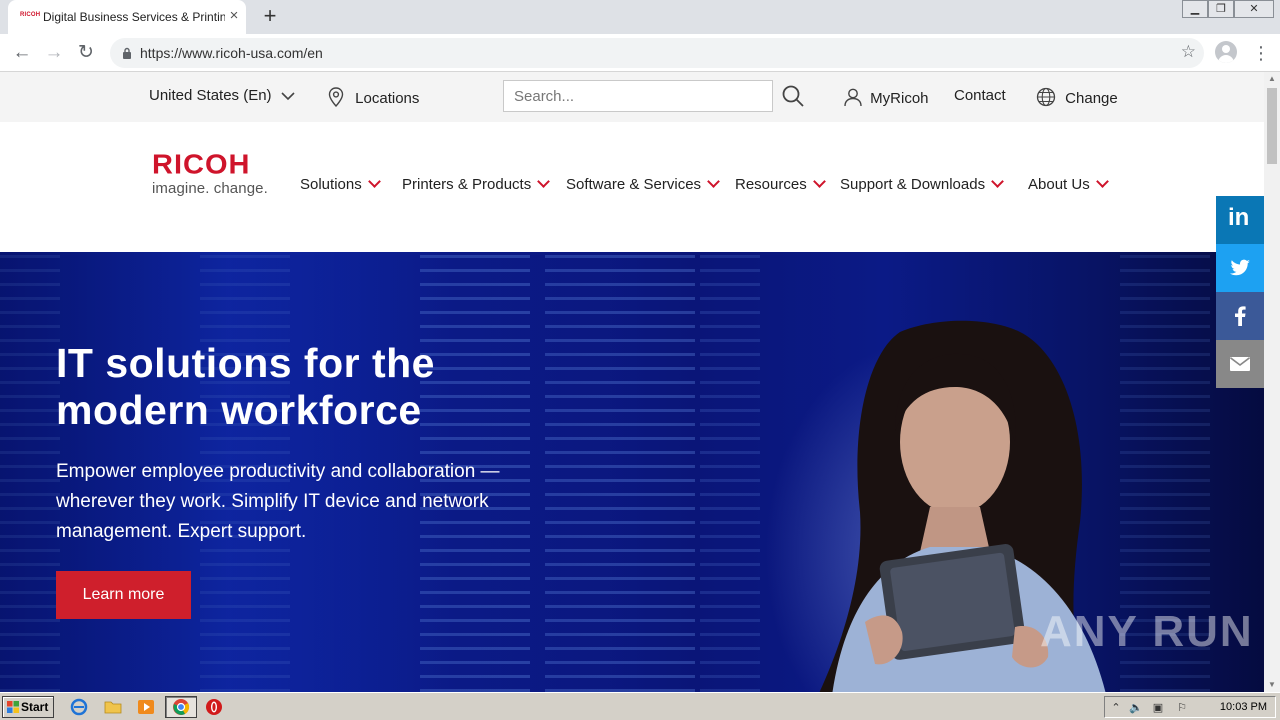 The height and width of the screenshot is (720, 1280). I want to click on email-share-button, so click(1240, 364).